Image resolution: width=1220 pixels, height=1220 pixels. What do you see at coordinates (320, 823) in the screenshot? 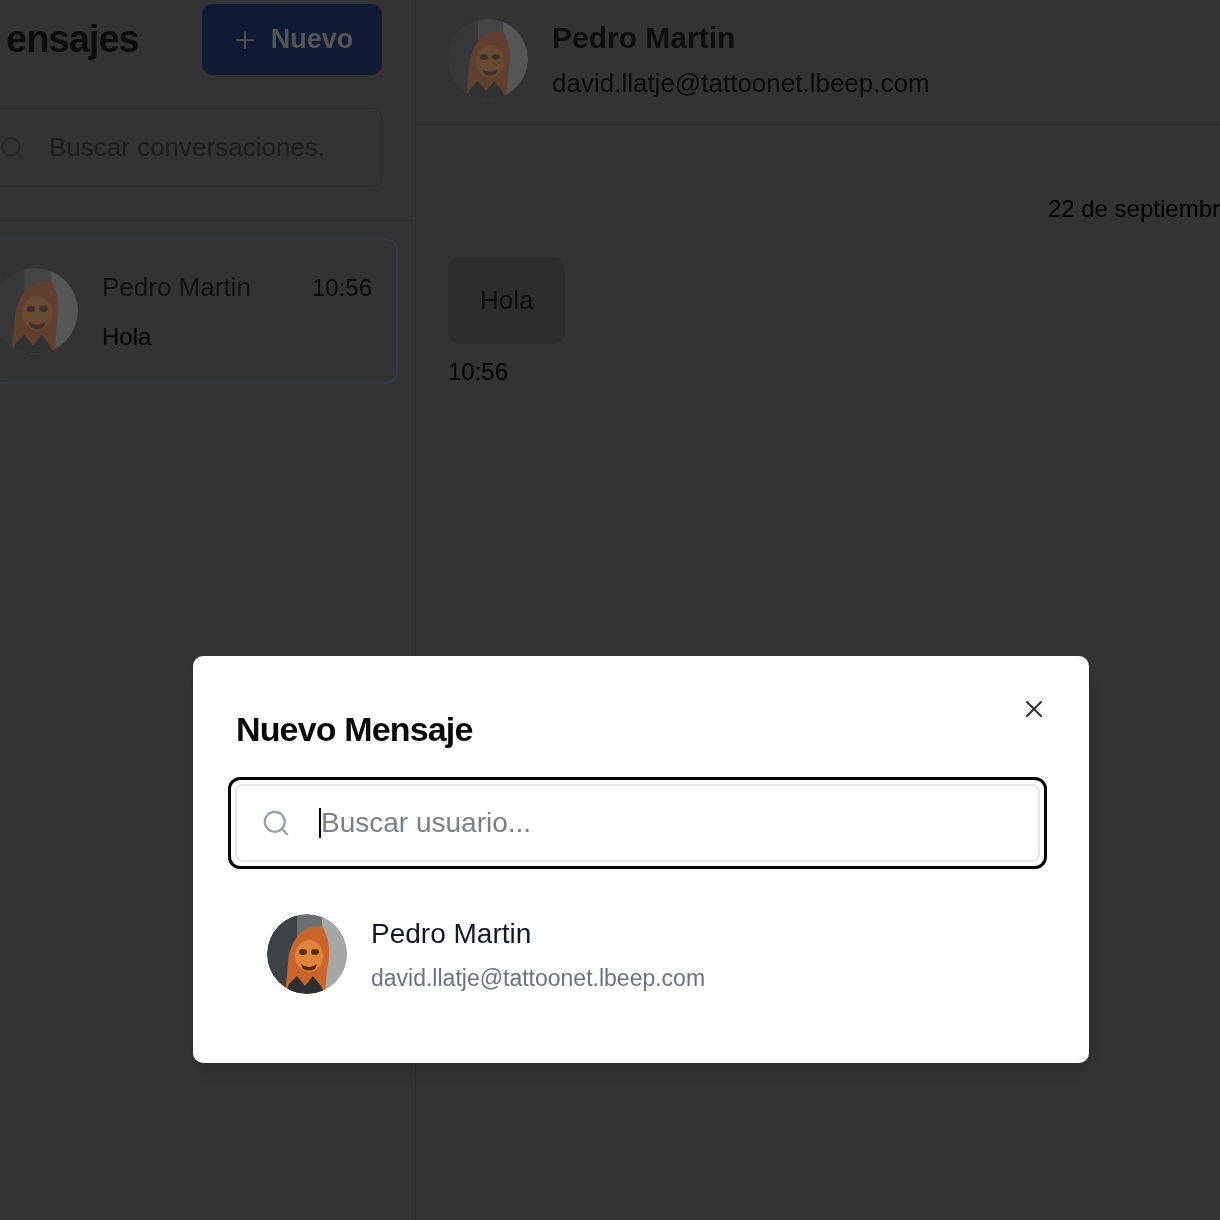
I see `text-cursor` at bounding box center [320, 823].